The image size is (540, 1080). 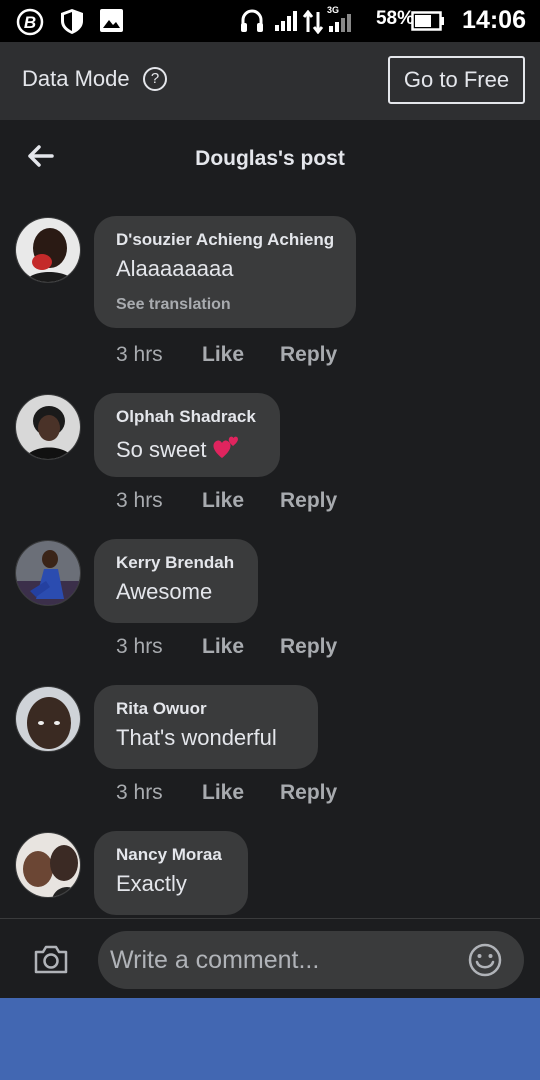 What do you see at coordinates (164, 591) in the screenshot?
I see `comment-text: Awesome` at bounding box center [164, 591].